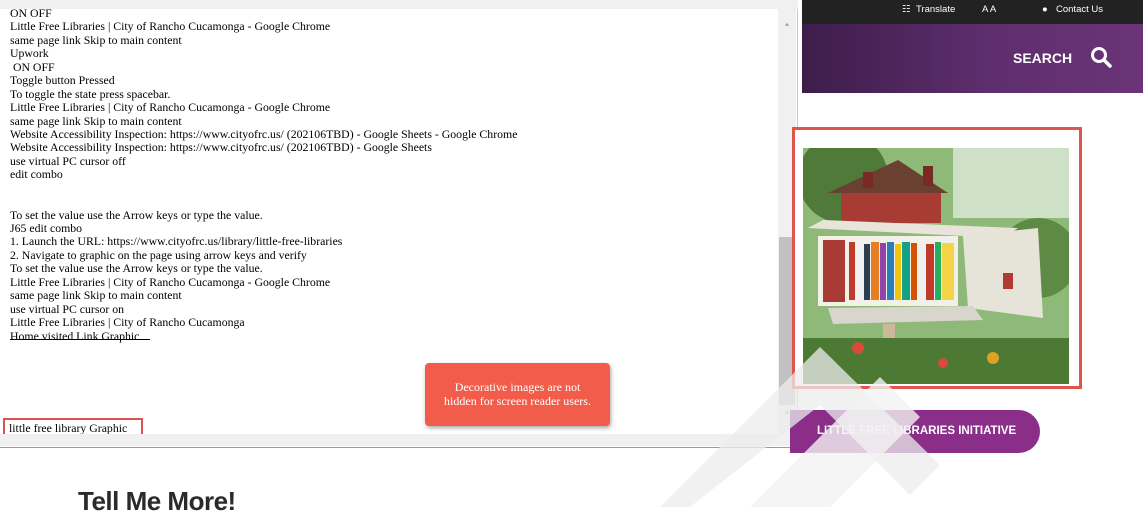 The height and width of the screenshot is (517, 1143). What do you see at coordinates (1101, 57) in the screenshot?
I see `search-icon` at bounding box center [1101, 57].